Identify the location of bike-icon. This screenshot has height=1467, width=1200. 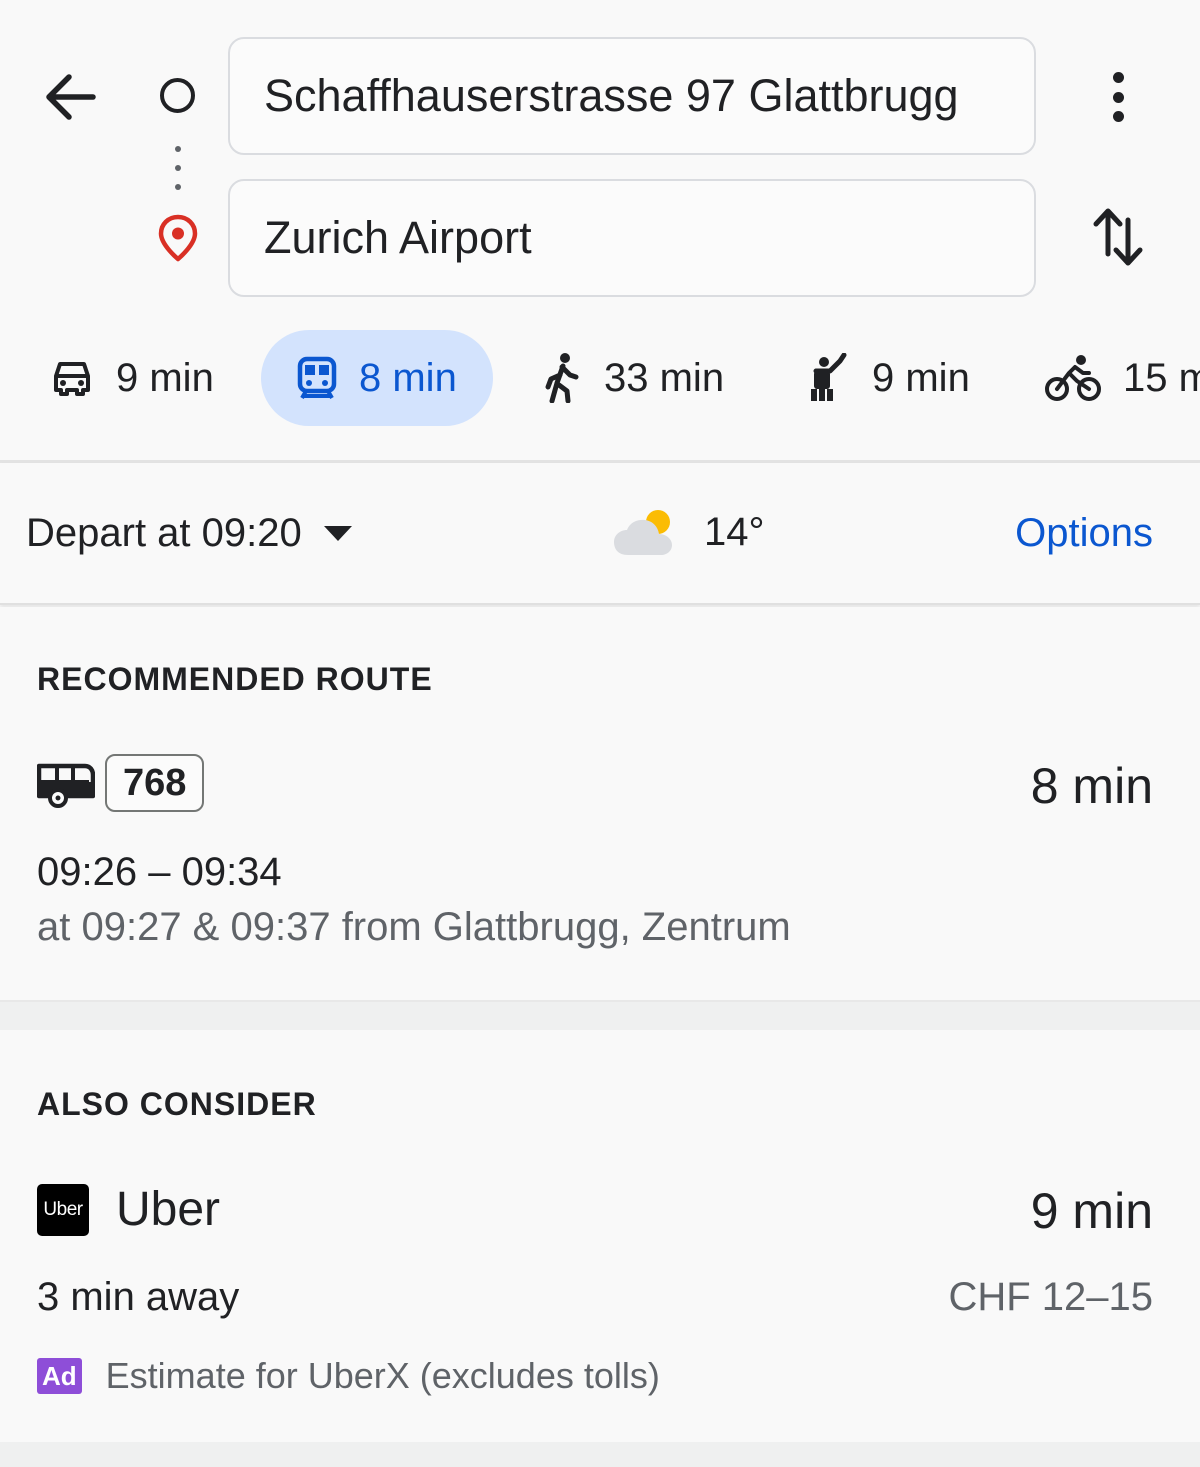
(1073, 378).